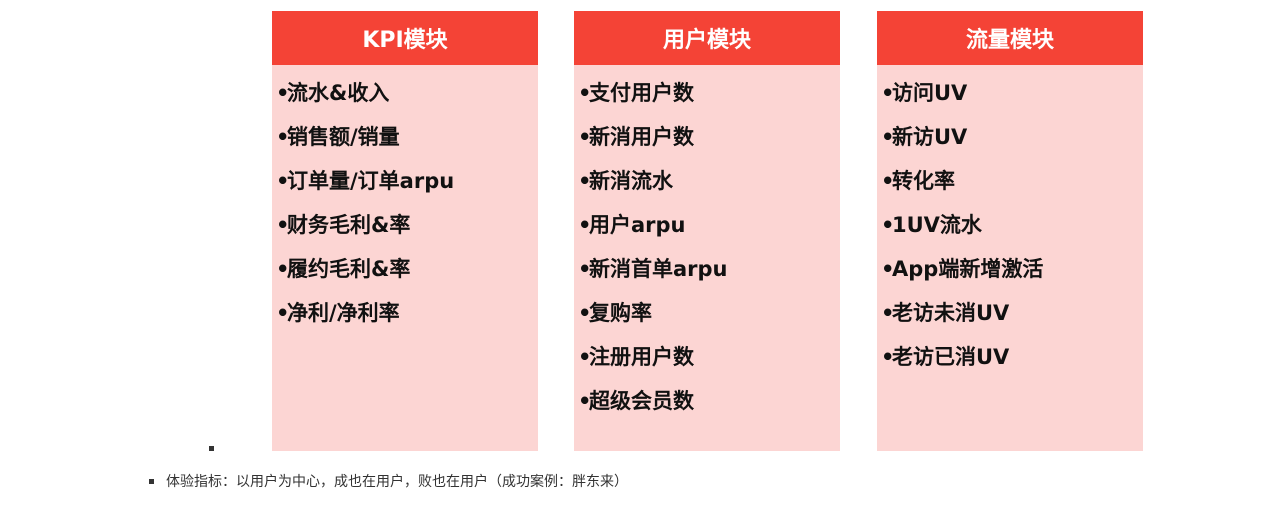 This screenshot has width=1288, height=528. I want to click on list-item: •复购率, so click(653, 313).